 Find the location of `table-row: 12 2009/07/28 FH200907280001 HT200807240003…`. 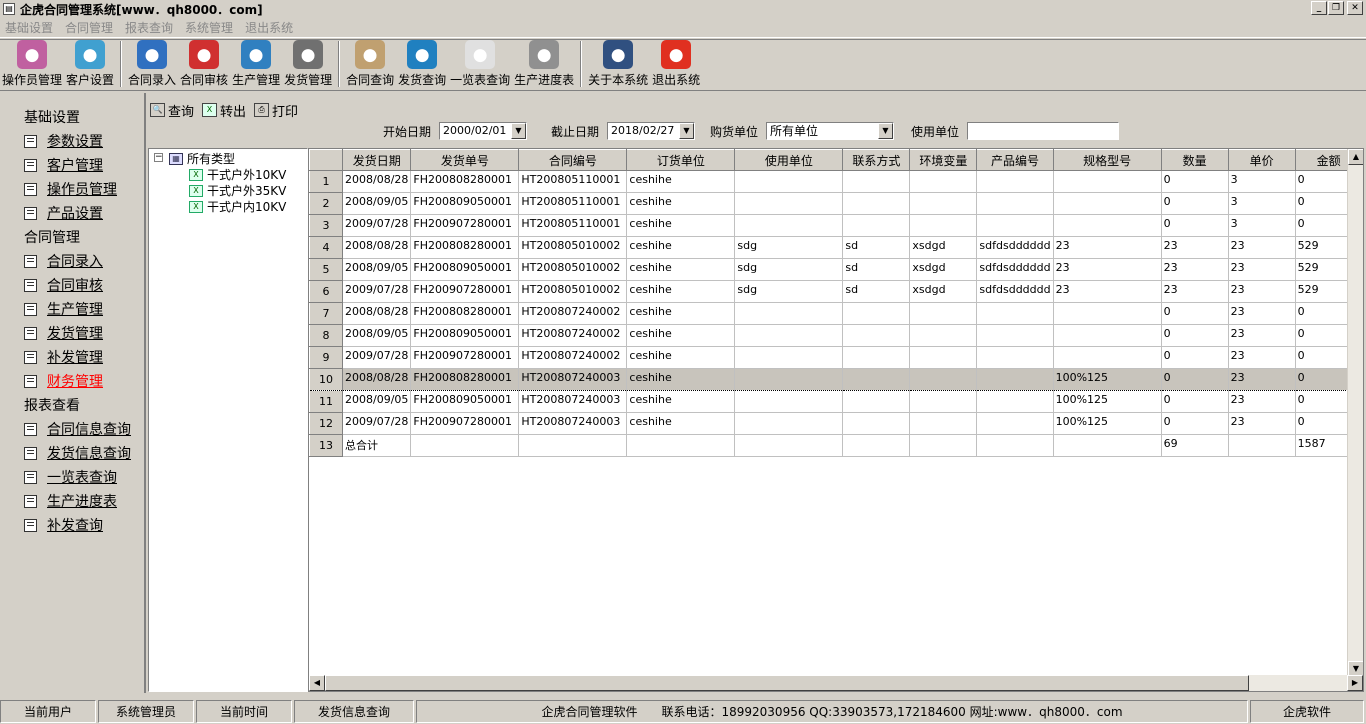

table-row: 12 2009/07/28 FH200907280001 HT200807240003… is located at coordinates (836, 423).